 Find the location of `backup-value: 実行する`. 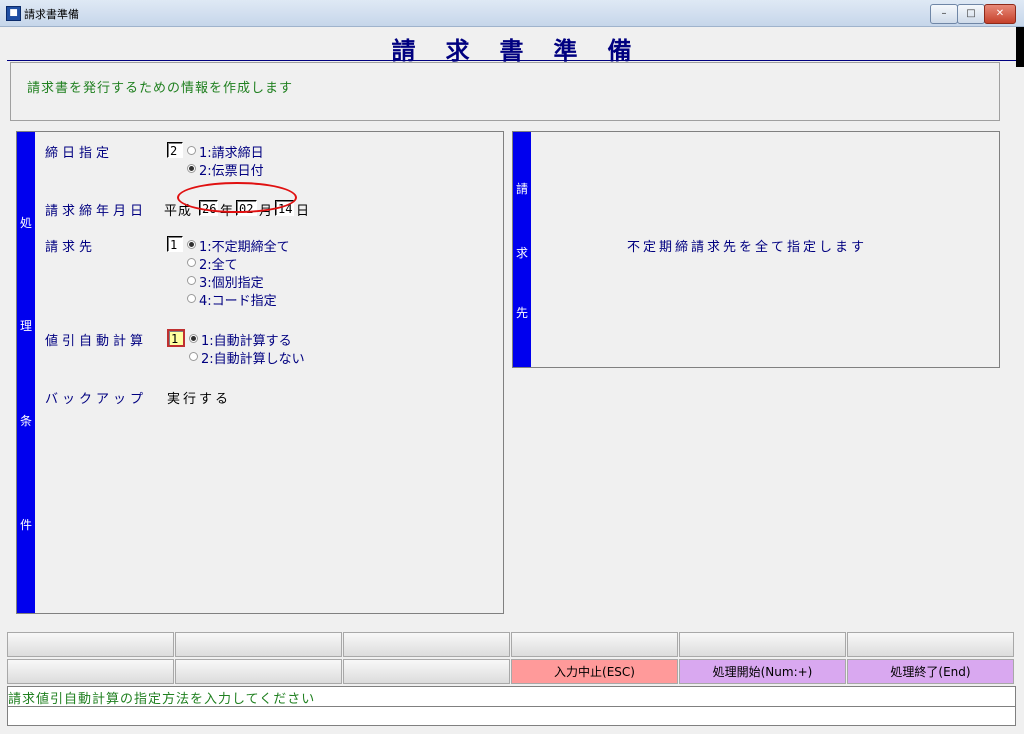

backup-value: 実行する is located at coordinates (199, 399).